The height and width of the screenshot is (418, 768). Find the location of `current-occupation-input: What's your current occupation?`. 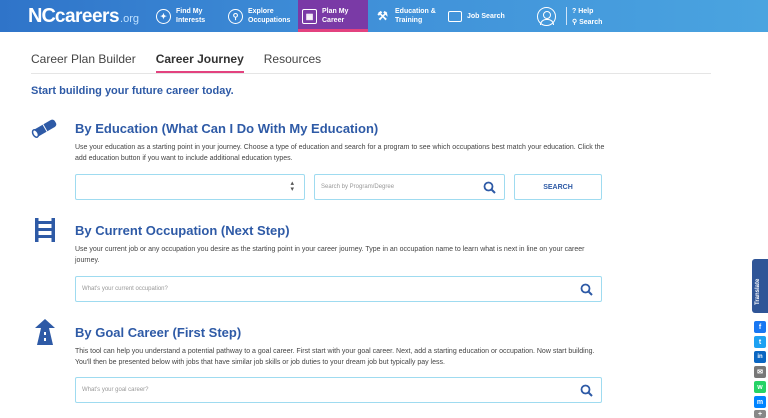

current-occupation-input: What's your current occupation? is located at coordinates (338, 289).